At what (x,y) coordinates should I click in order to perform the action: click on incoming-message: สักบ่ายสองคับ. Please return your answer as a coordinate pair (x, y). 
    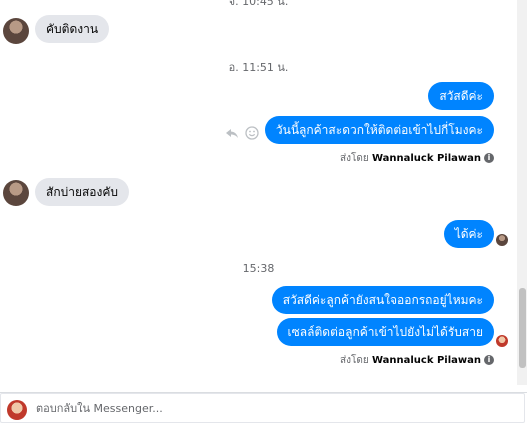
    Looking at the image, I should click on (82, 192).